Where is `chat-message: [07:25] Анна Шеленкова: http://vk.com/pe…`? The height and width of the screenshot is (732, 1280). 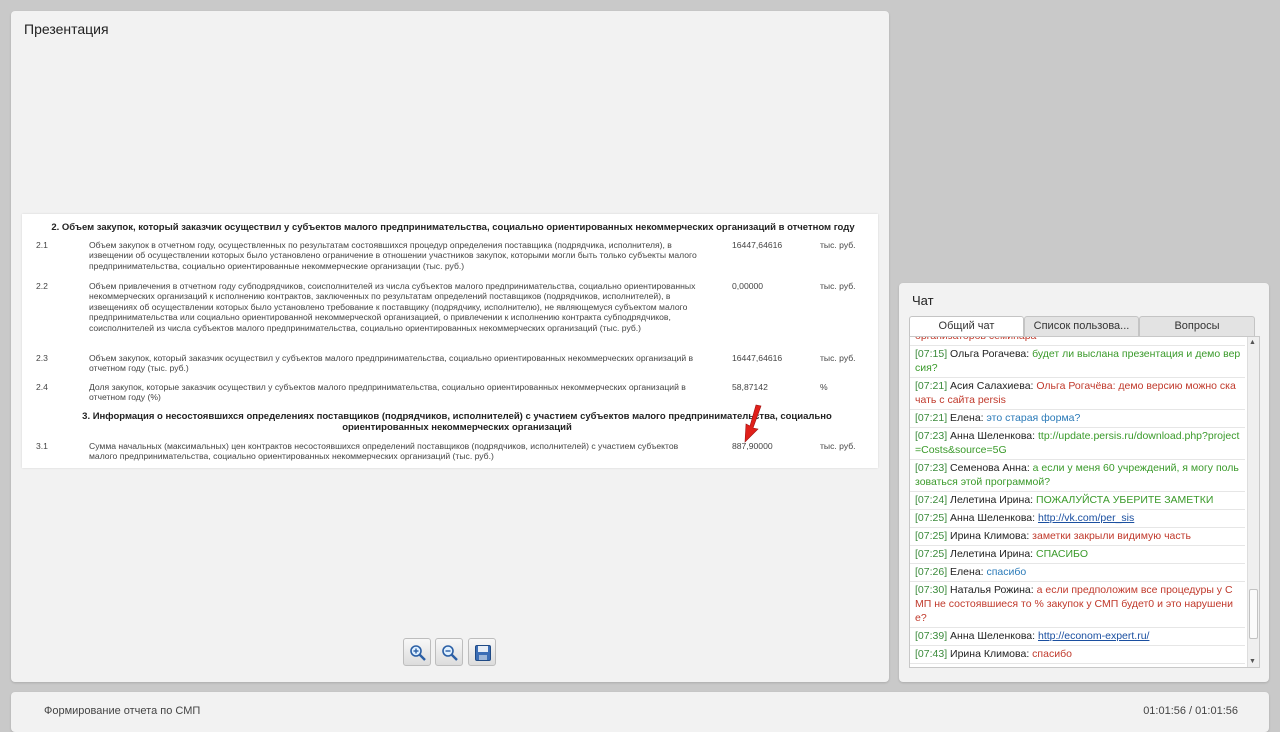
chat-message: [07:25] Анна Шеленкова: http://vk.com/pe… is located at coordinates (1077, 519).